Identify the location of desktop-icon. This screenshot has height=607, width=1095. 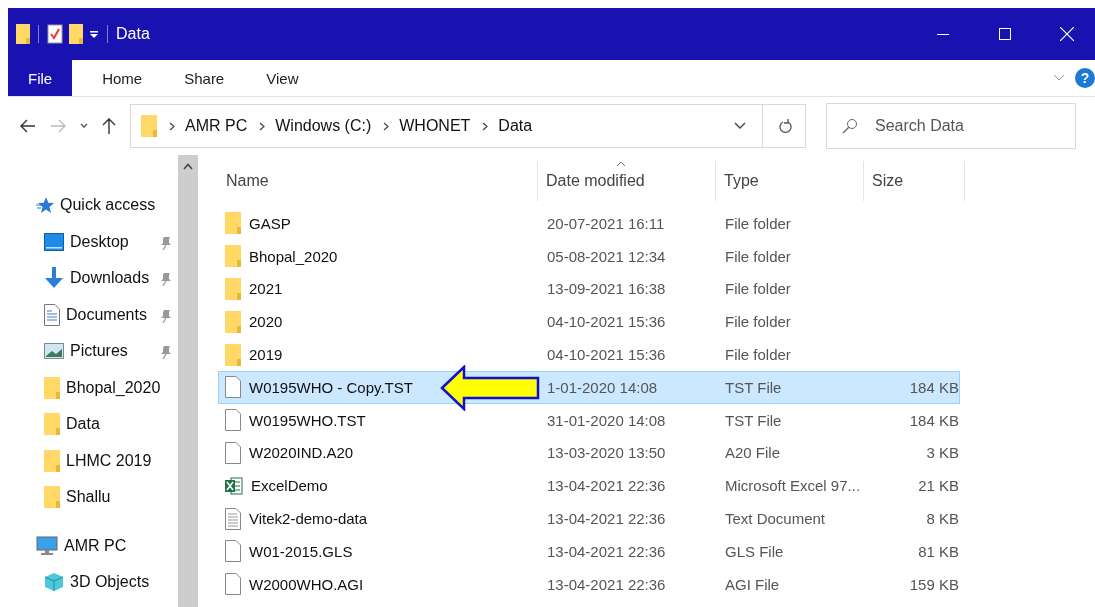
(54, 241).